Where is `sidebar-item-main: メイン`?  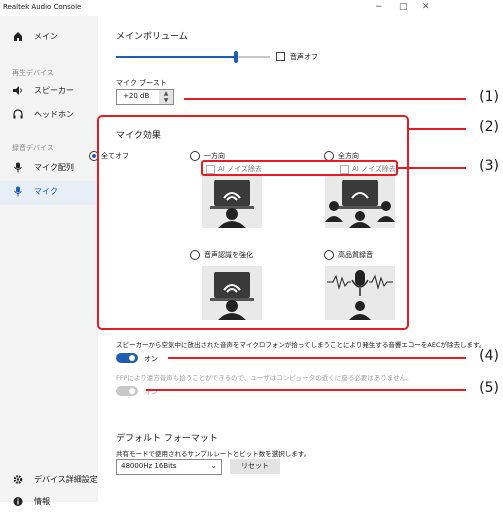
sidebar-item-main: メイン is located at coordinates (49, 37).